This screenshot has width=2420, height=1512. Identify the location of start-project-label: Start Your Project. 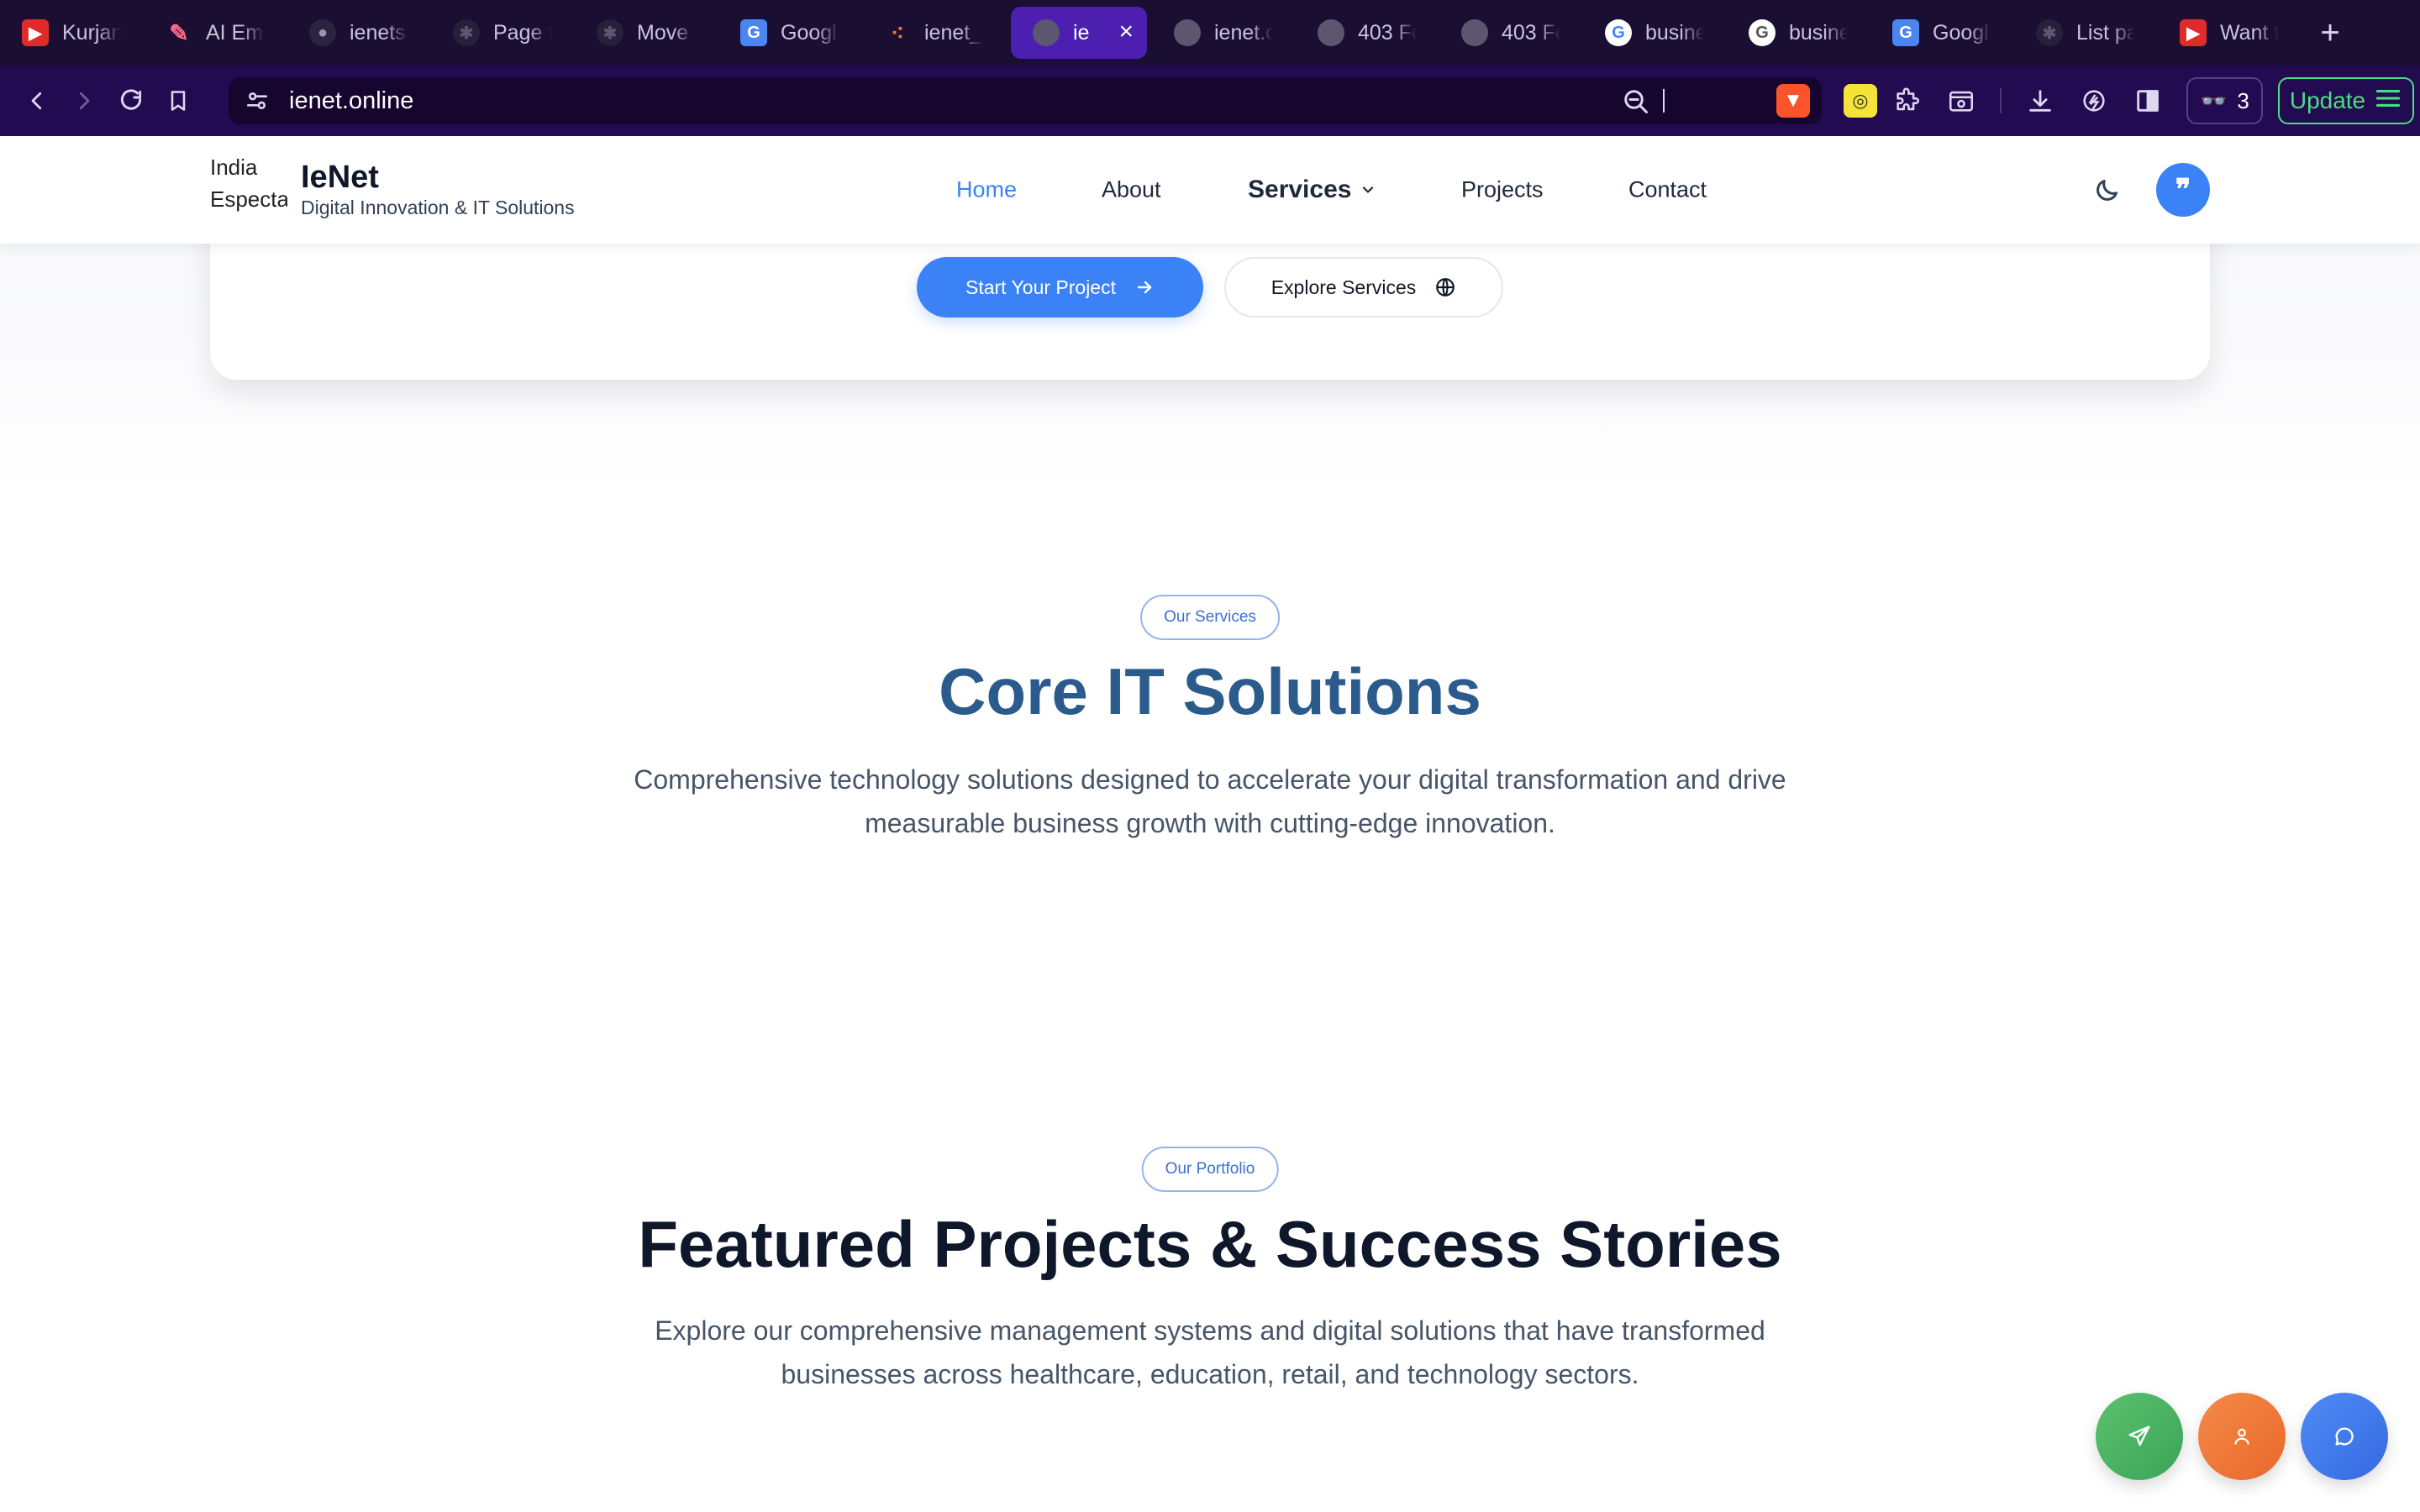
(1041, 287).